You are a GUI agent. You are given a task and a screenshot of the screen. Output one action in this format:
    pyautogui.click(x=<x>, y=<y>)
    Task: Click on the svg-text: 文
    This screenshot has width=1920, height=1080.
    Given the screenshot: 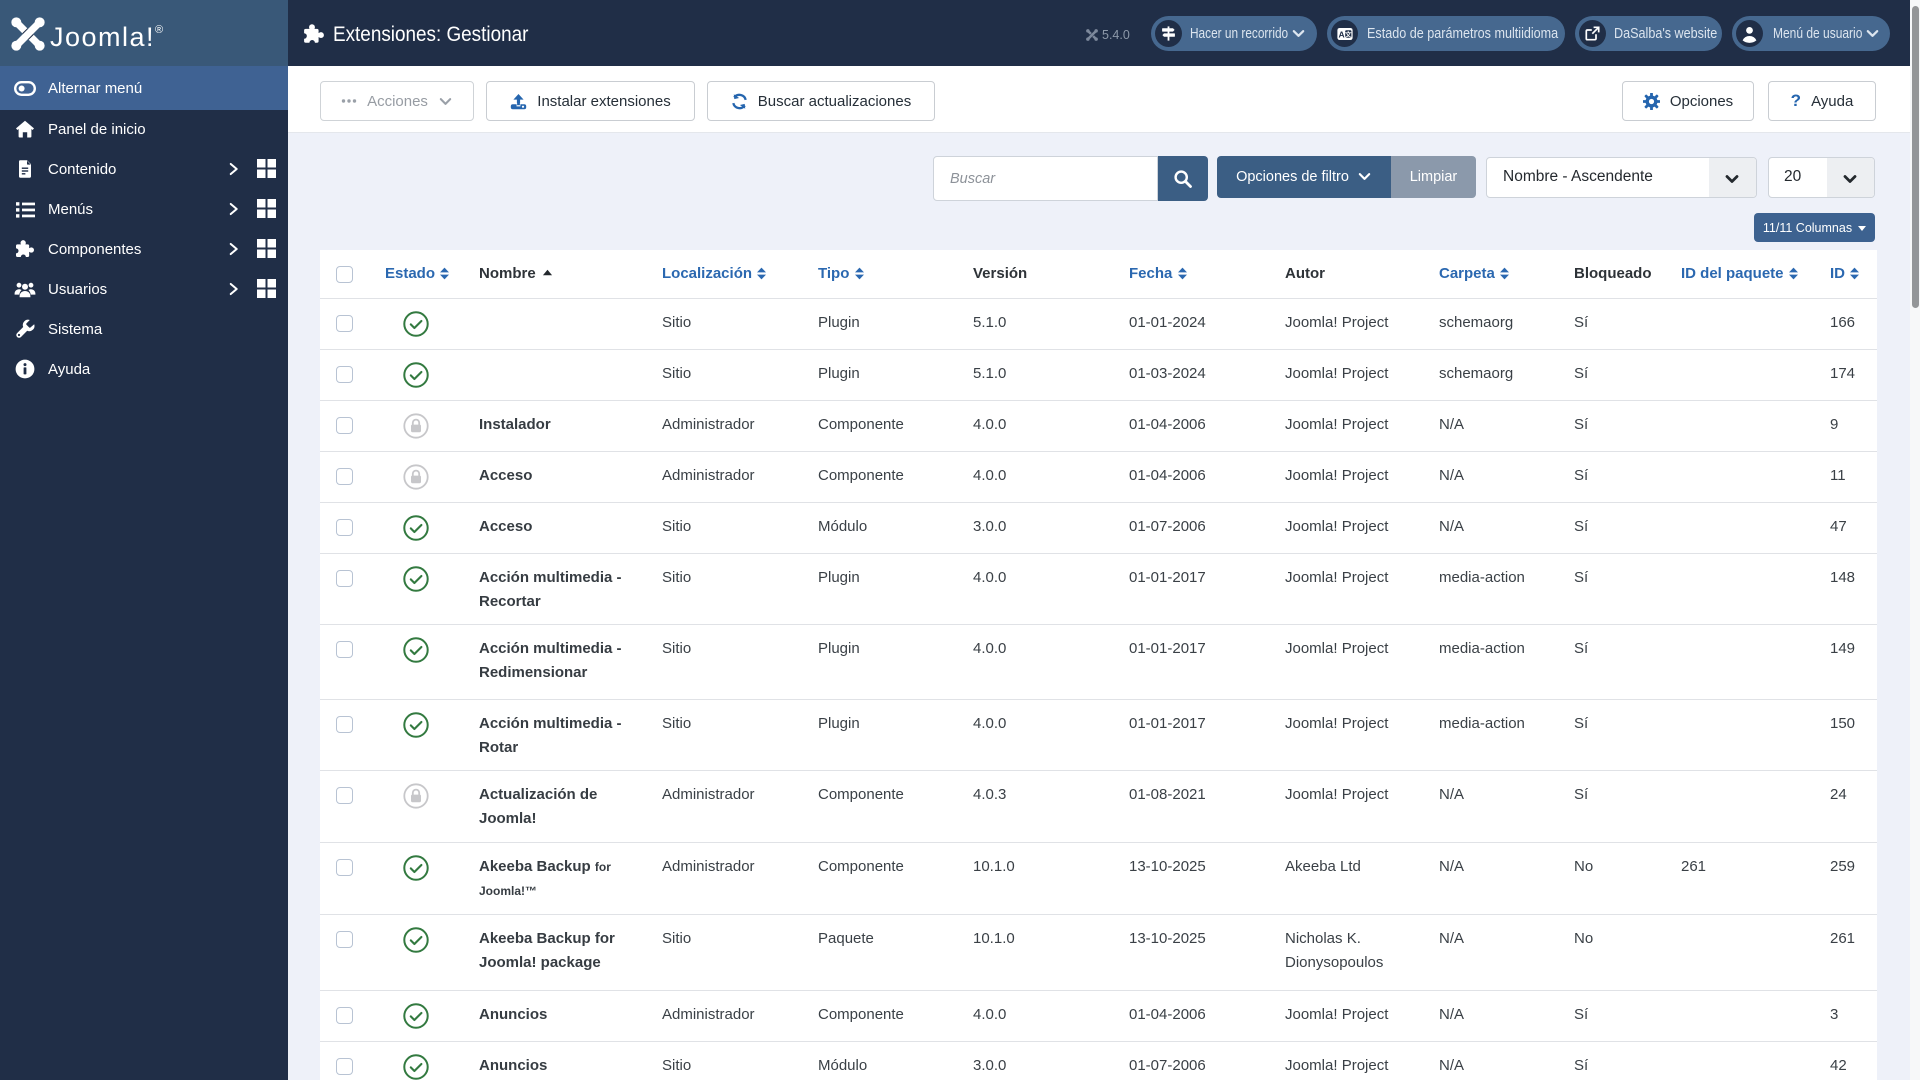 What is the action you would take?
    pyautogui.click(x=1348, y=33)
    